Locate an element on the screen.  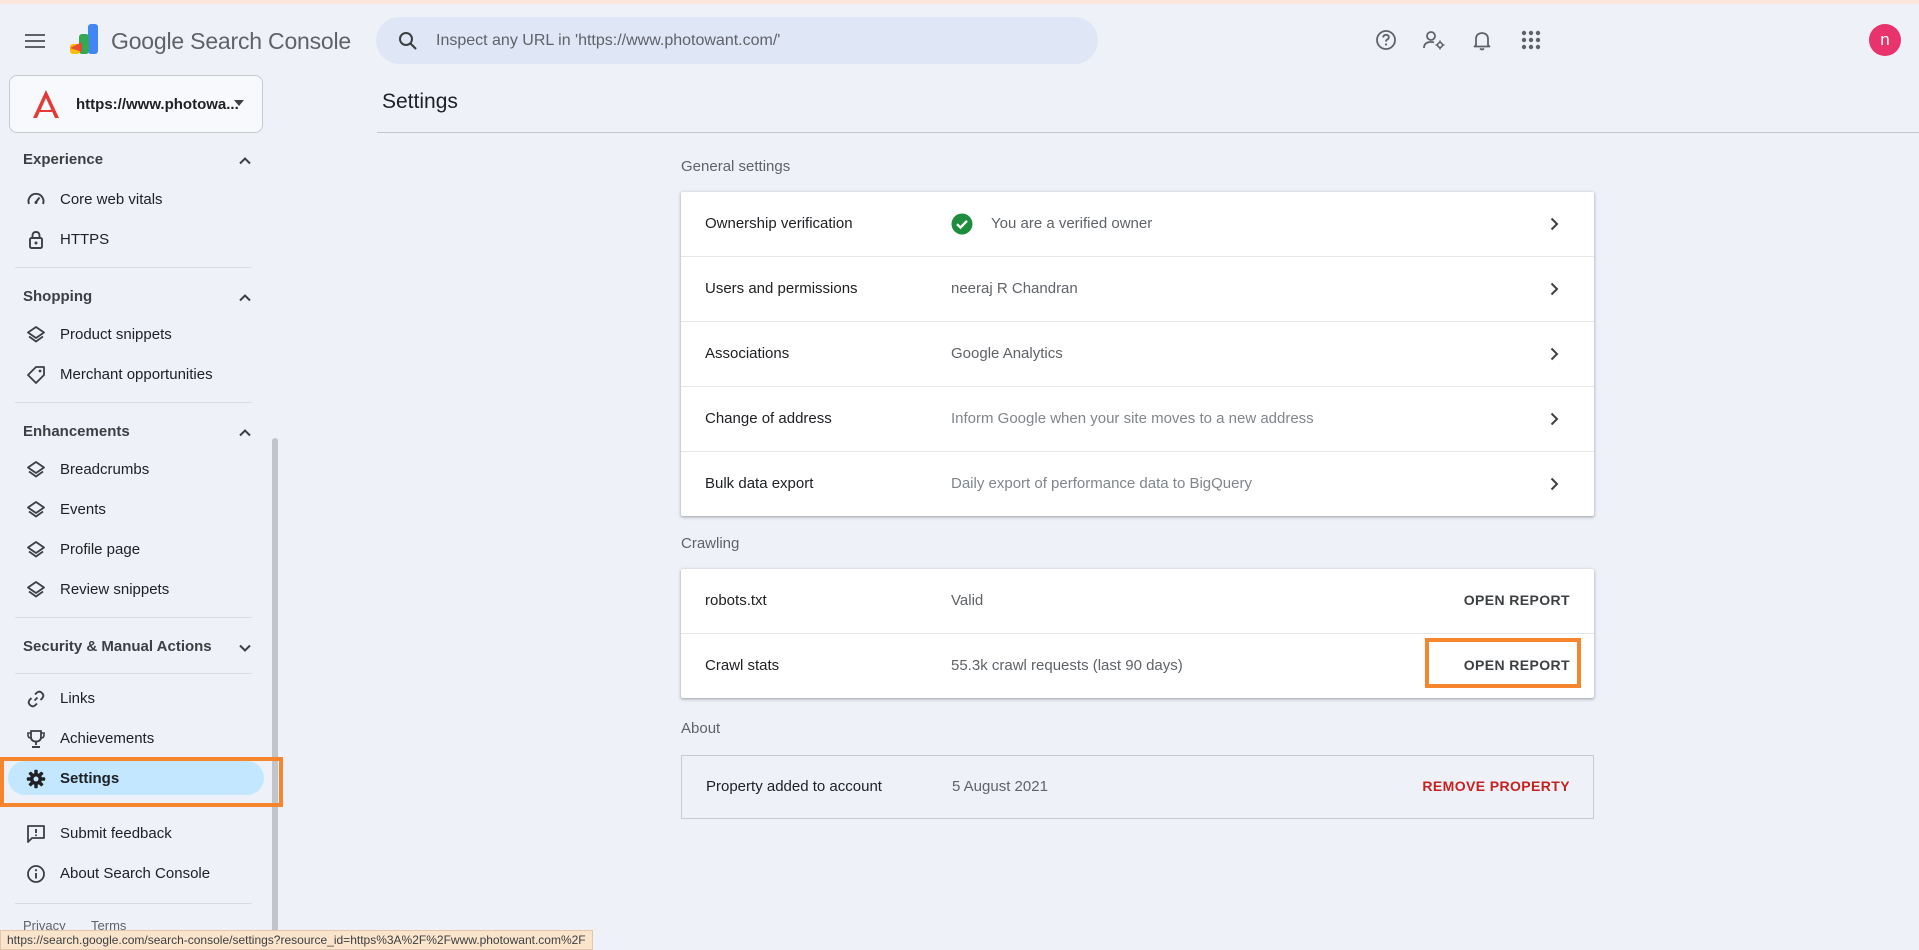
sidebar-item-core-web-vitals: Core web vitals is located at coordinates (136, 199).